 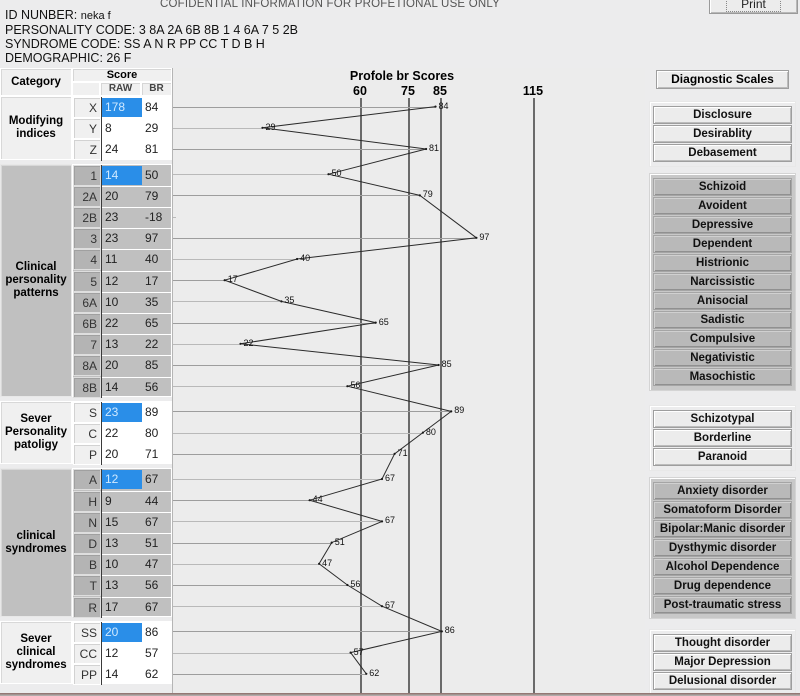 I want to click on scale-code-cell: 8B, so click(x=87, y=387).